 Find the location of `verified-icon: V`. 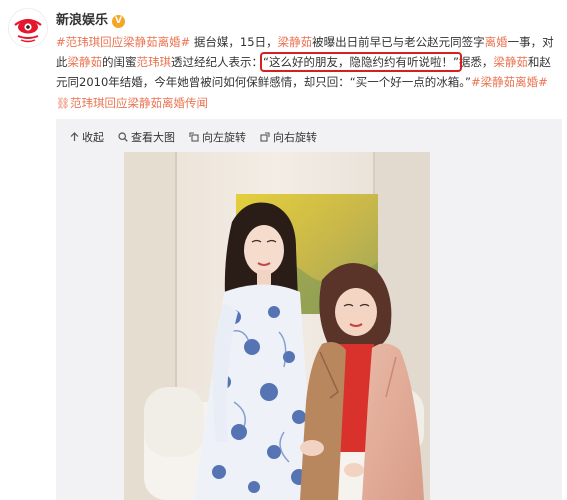

verified-icon: V is located at coordinates (119, 21).